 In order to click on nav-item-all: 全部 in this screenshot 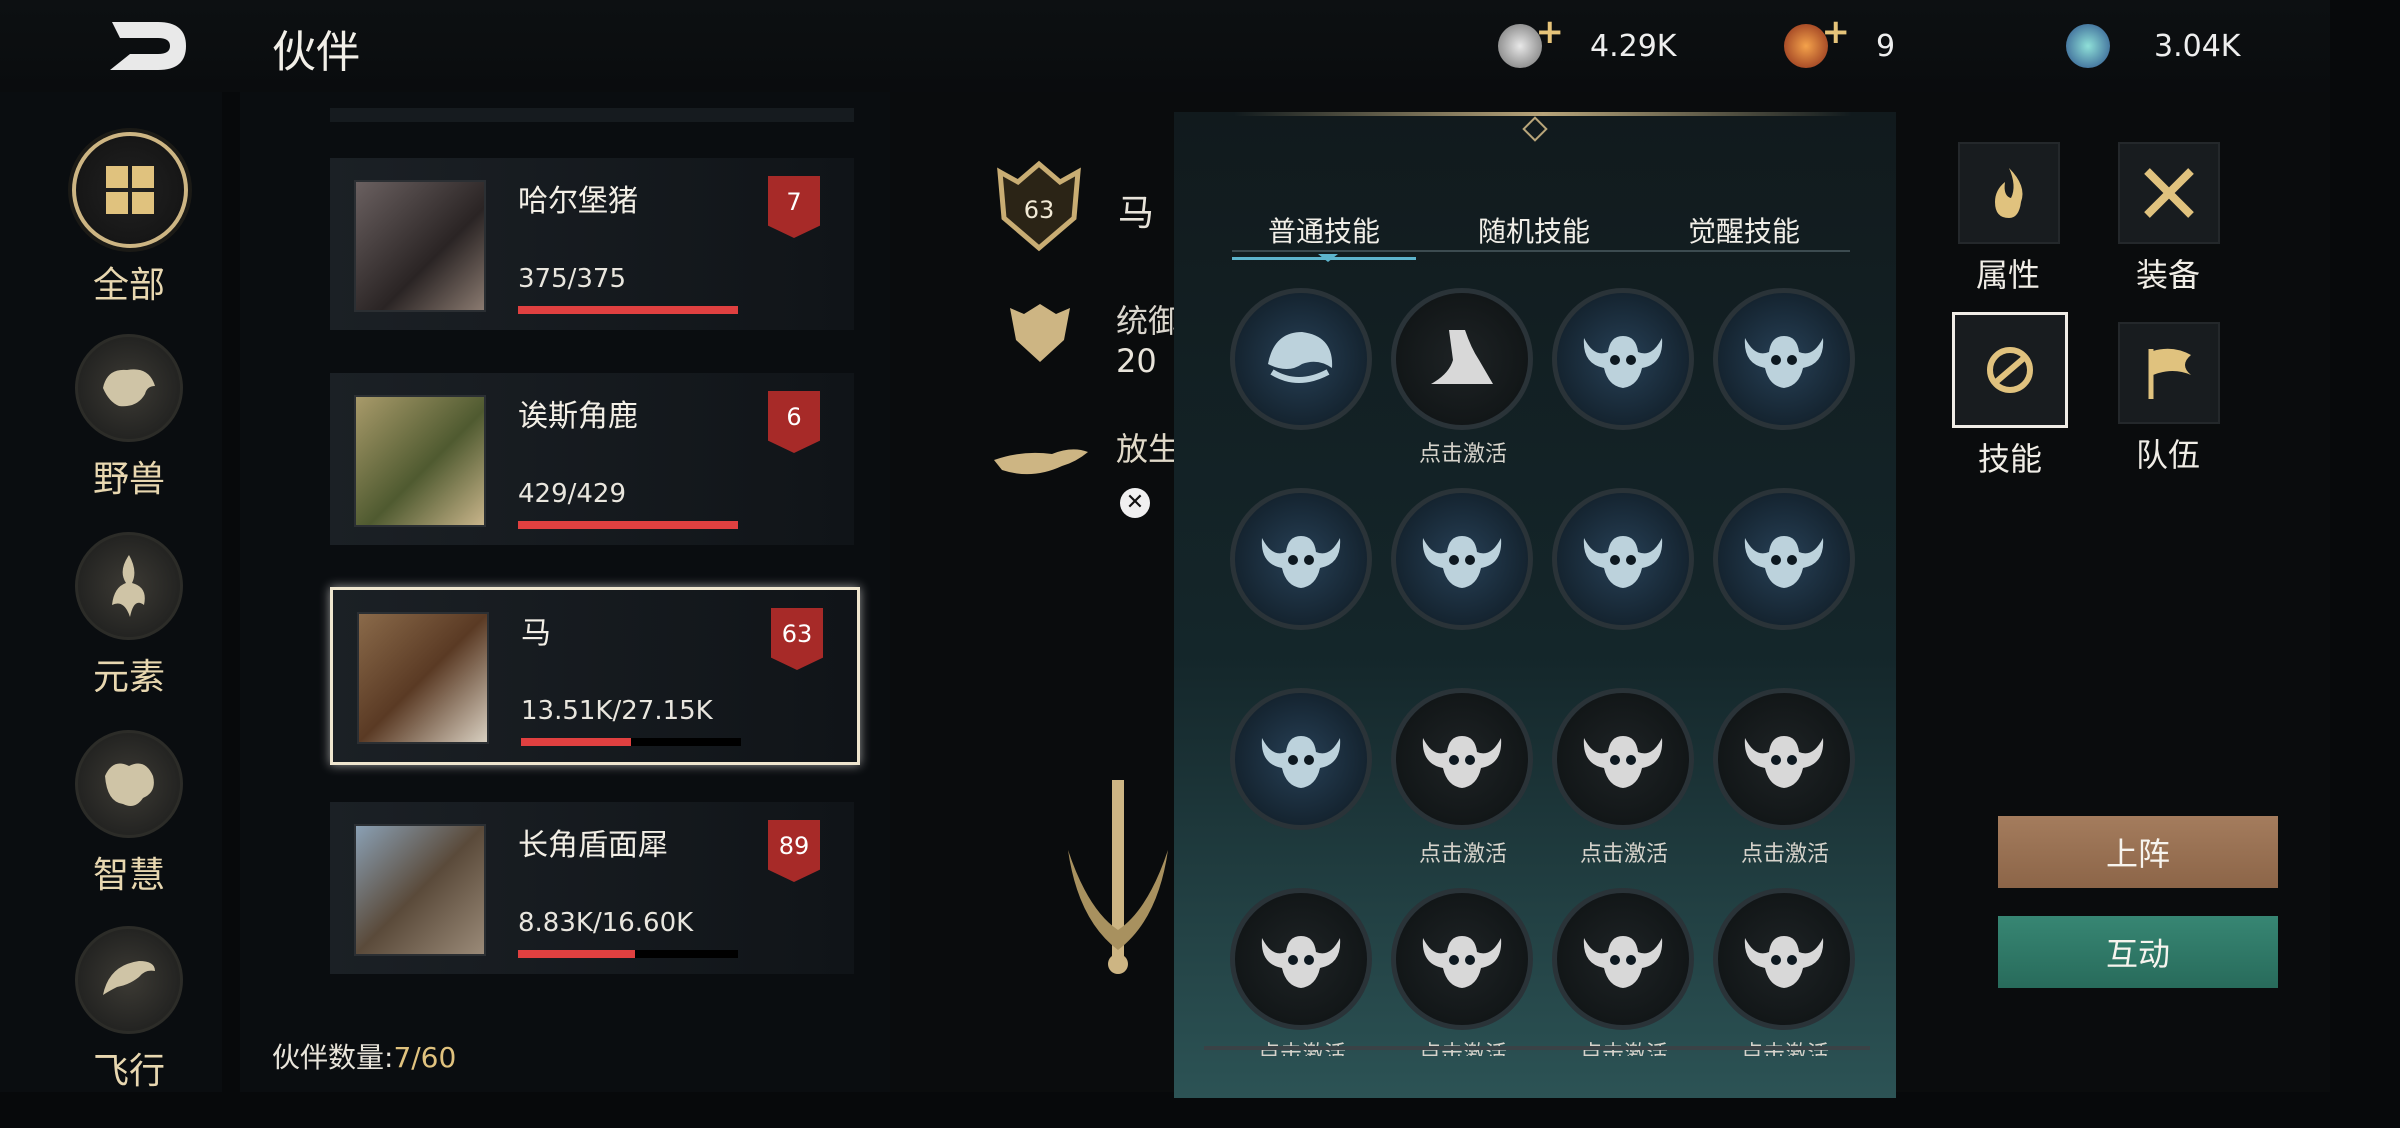, I will do `click(130, 220)`.